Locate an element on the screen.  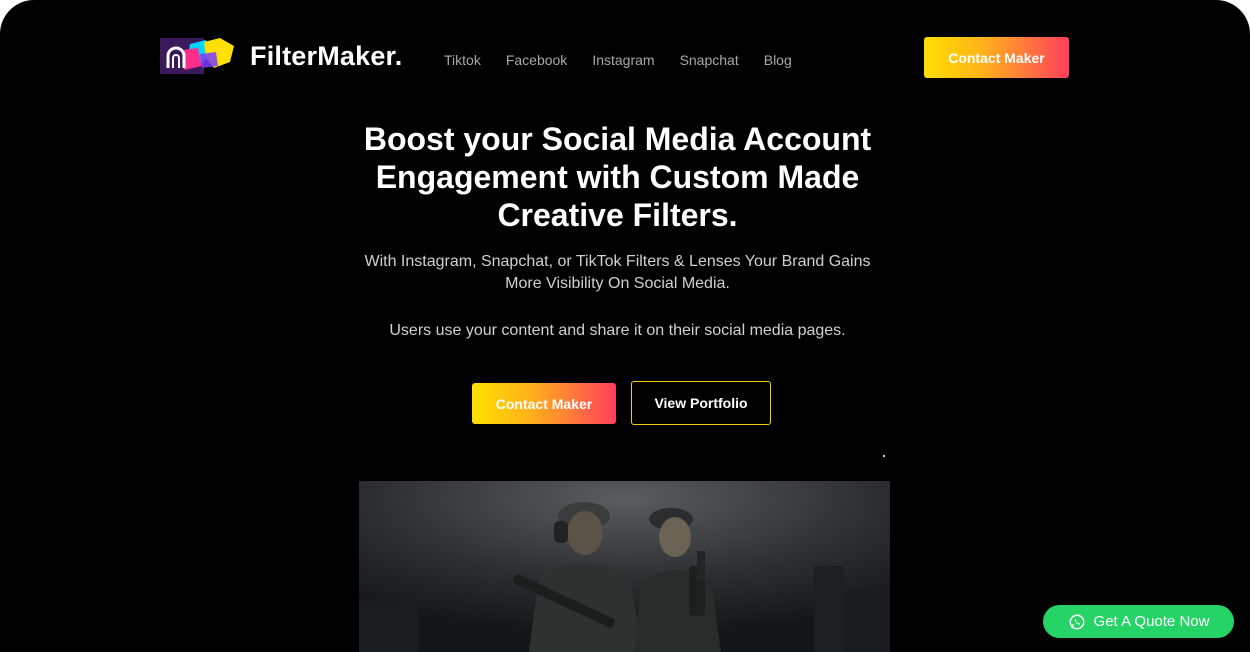
get-quote-button: Get A Quote Now is located at coordinates (1138, 621).